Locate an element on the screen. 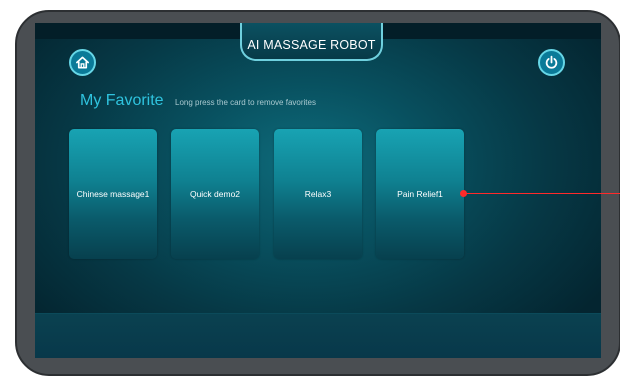 This screenshot has height=376, width=620. card-label: Chinese massage1 is located at coordinates (113, 194).